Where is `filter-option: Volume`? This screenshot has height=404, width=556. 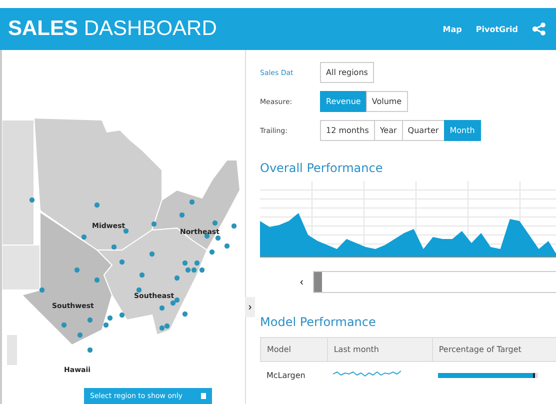
filter-option: Volume is located at coordinates (387, 101).